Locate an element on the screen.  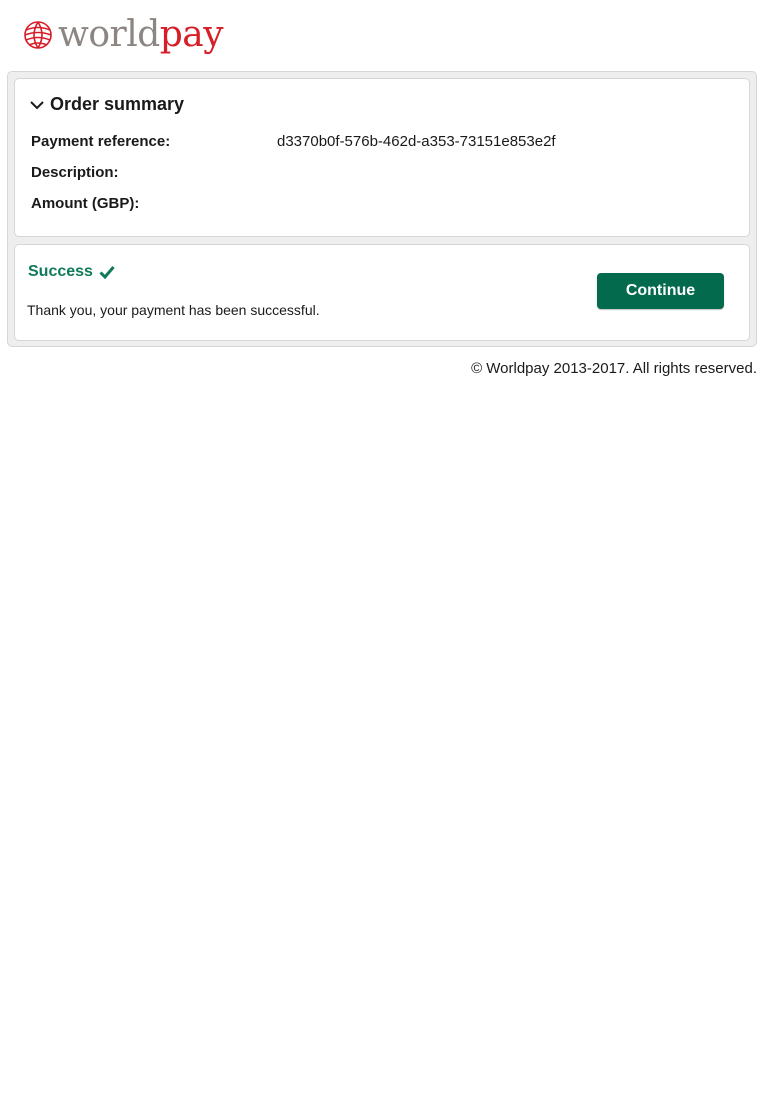
continue-button: Continue is located at coordinates (660, 291).